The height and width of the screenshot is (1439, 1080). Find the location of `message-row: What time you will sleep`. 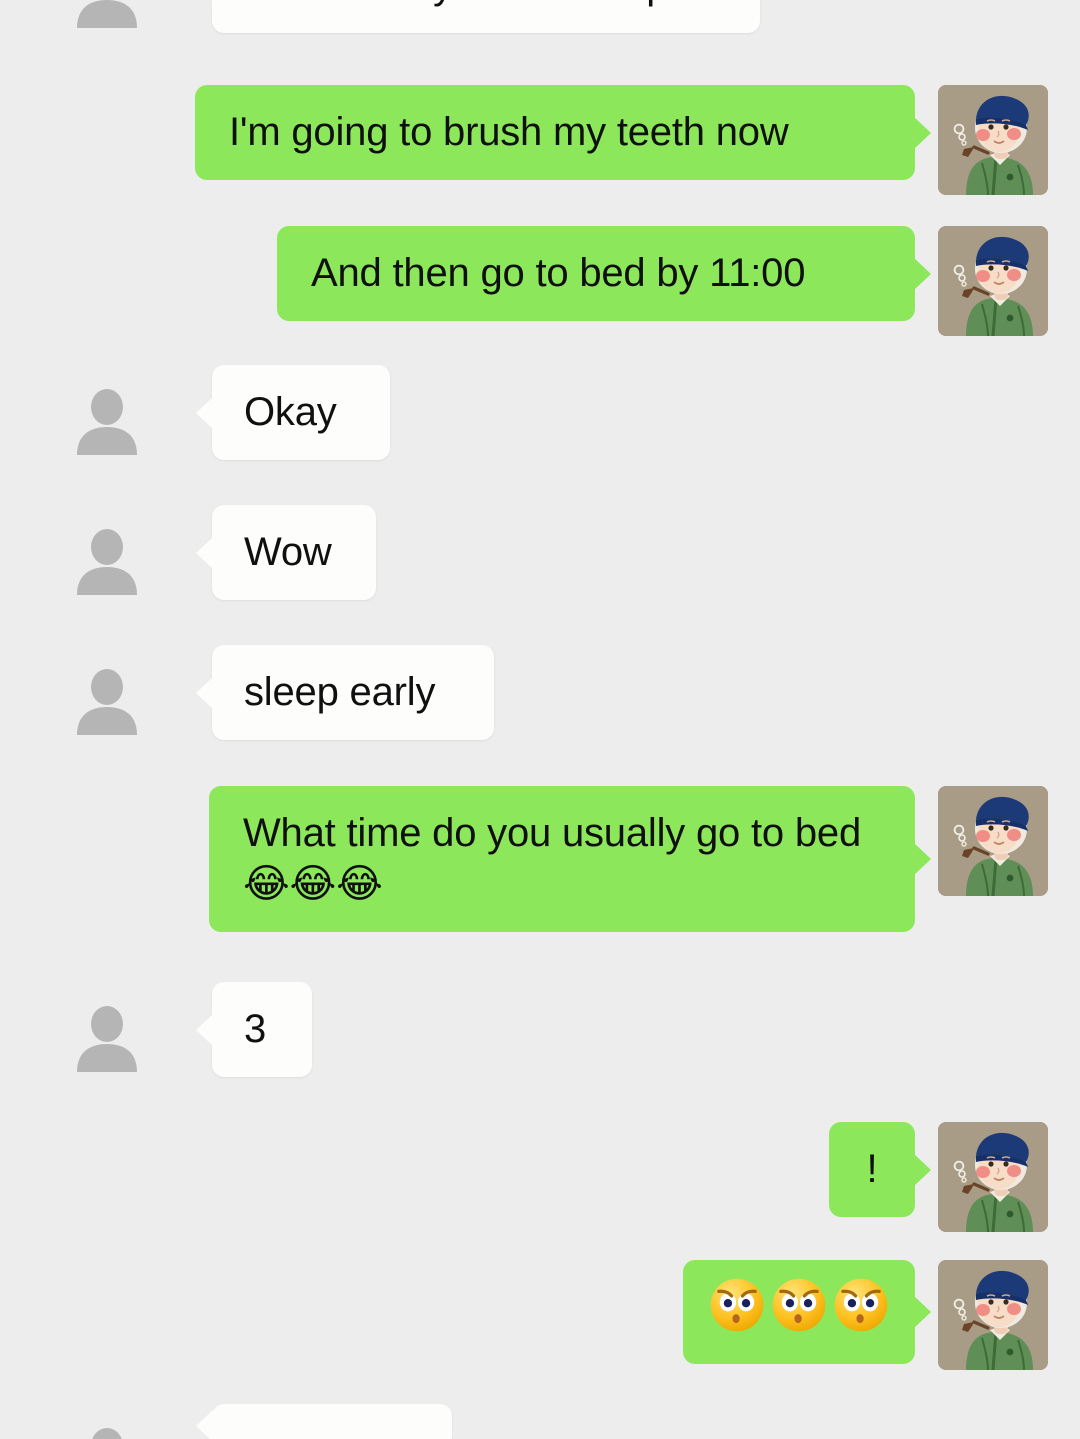

message-row: What time you will sleep is located at coordinates (380, 24).